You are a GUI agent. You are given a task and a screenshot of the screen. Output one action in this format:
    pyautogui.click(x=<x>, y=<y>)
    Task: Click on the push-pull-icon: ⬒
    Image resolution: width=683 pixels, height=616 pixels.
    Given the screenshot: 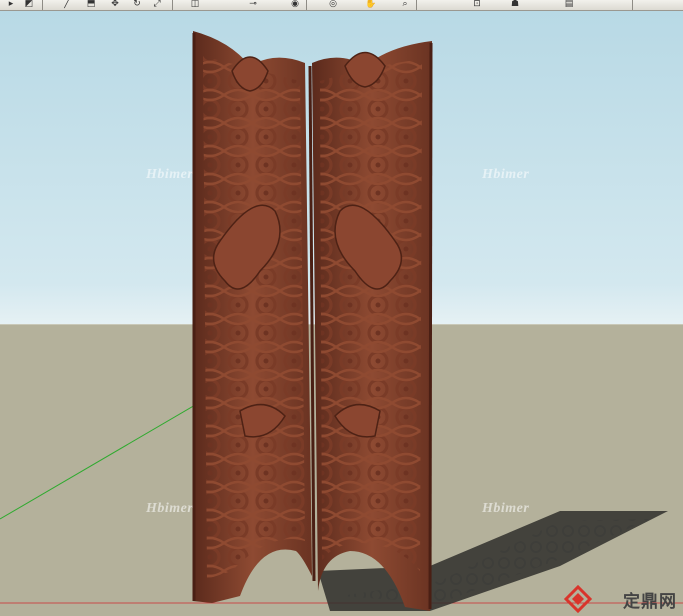 What is the action you would take?
    pyautogui.click(x=91, y=4)
    